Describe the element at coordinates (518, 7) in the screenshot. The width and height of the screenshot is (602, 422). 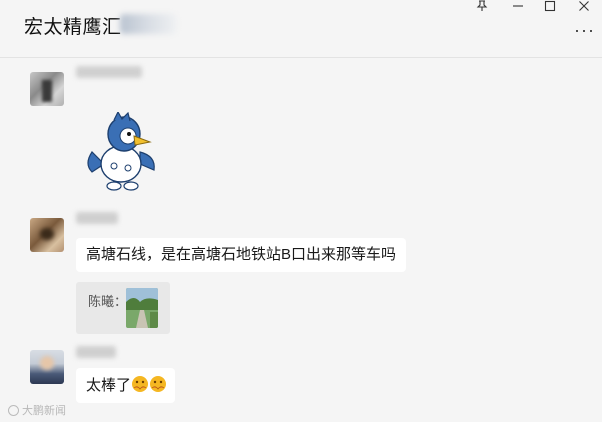
I see `minimize-icon` at that location.